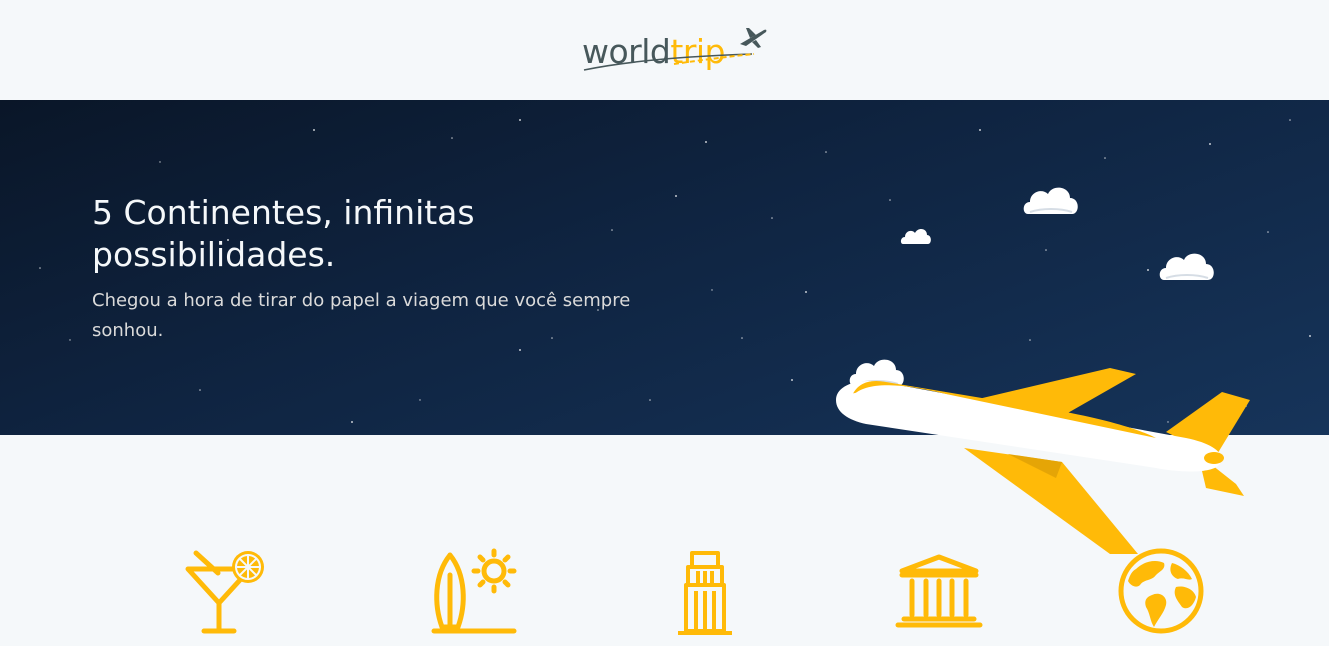 This screenshot has height=646, width=1329. I want to click on airplane-logo-icon, so click(753, 38).